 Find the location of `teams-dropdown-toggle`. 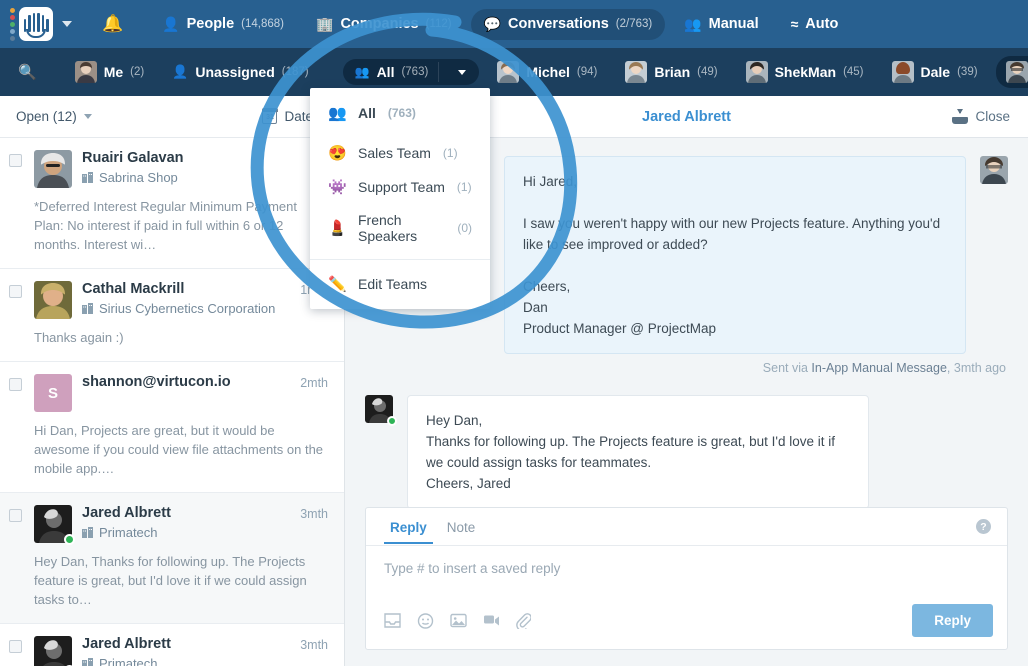

teams-dropdown-toggle is located at coordinates (459, 72).